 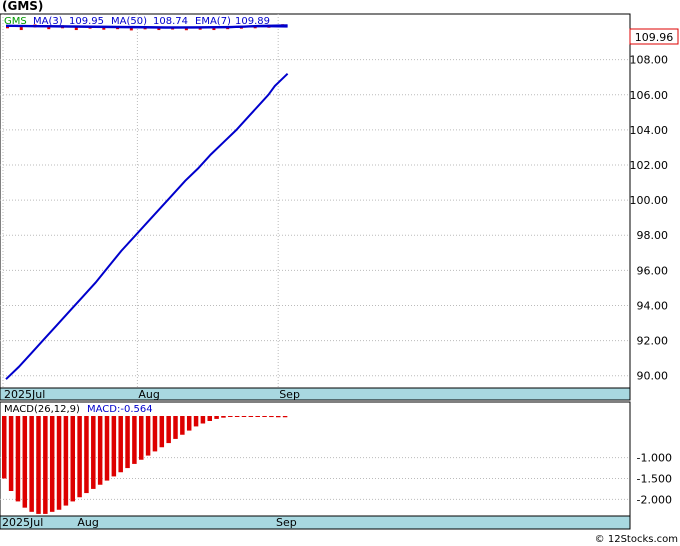 What do you see at coordinates (653, 270) in the screenshot?
I see `price-tick-label: 96.00` at bounding box center [653, 270].